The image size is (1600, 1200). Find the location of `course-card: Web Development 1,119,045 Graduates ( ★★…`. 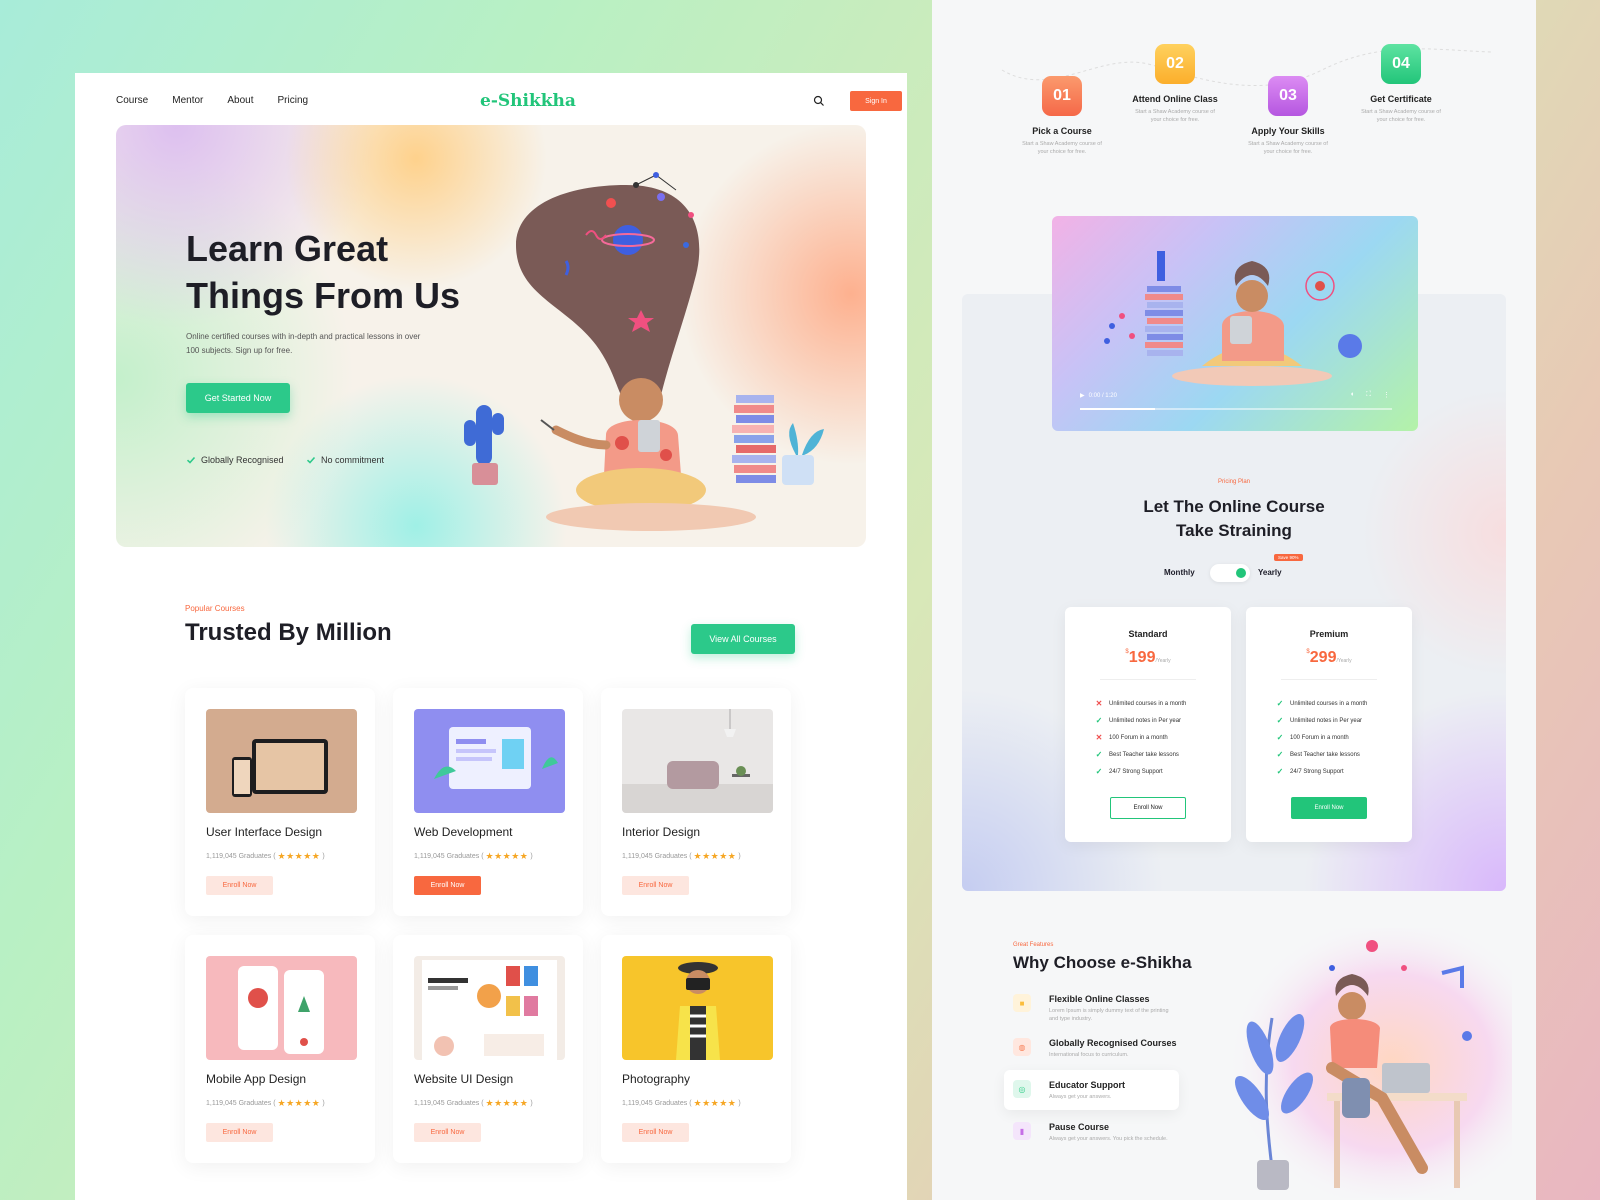

course-card: Web Development 1,119,045 Graduates ( ★★… is located at coordinates (488, 802).